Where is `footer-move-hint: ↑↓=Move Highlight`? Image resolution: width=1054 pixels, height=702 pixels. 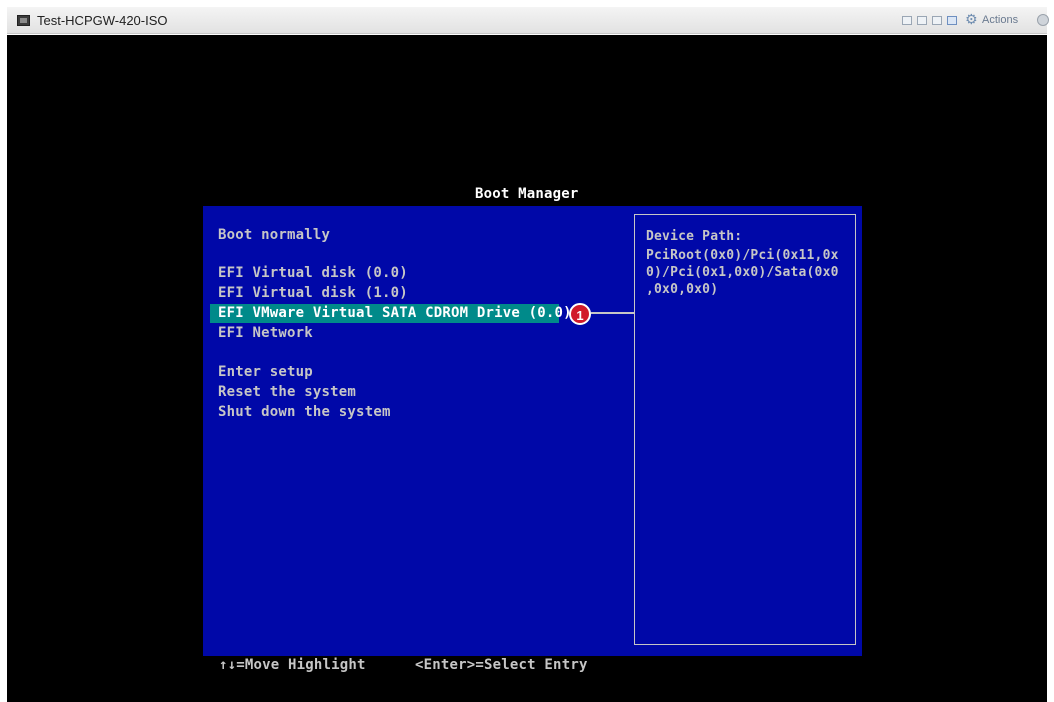 footer-move-hint: ↑↓=Move Highlight is located at coordinates (292, 665).